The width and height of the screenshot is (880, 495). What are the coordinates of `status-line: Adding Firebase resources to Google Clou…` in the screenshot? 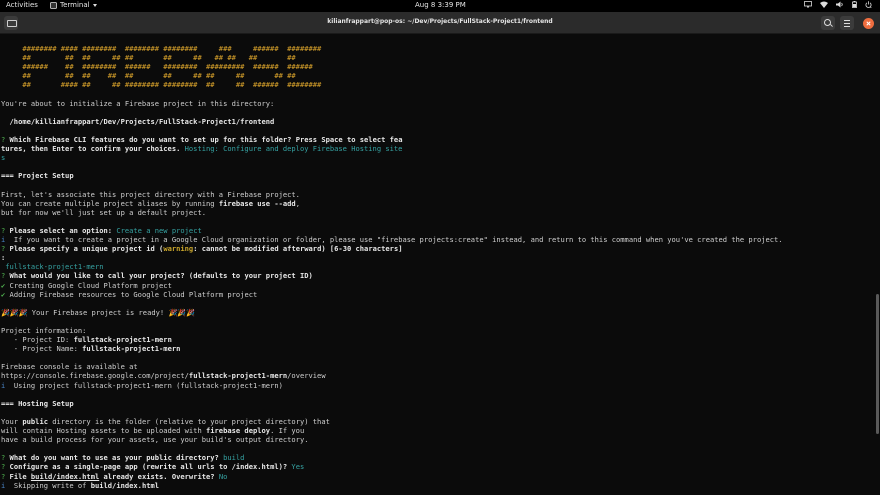 It's located at (131, 294).